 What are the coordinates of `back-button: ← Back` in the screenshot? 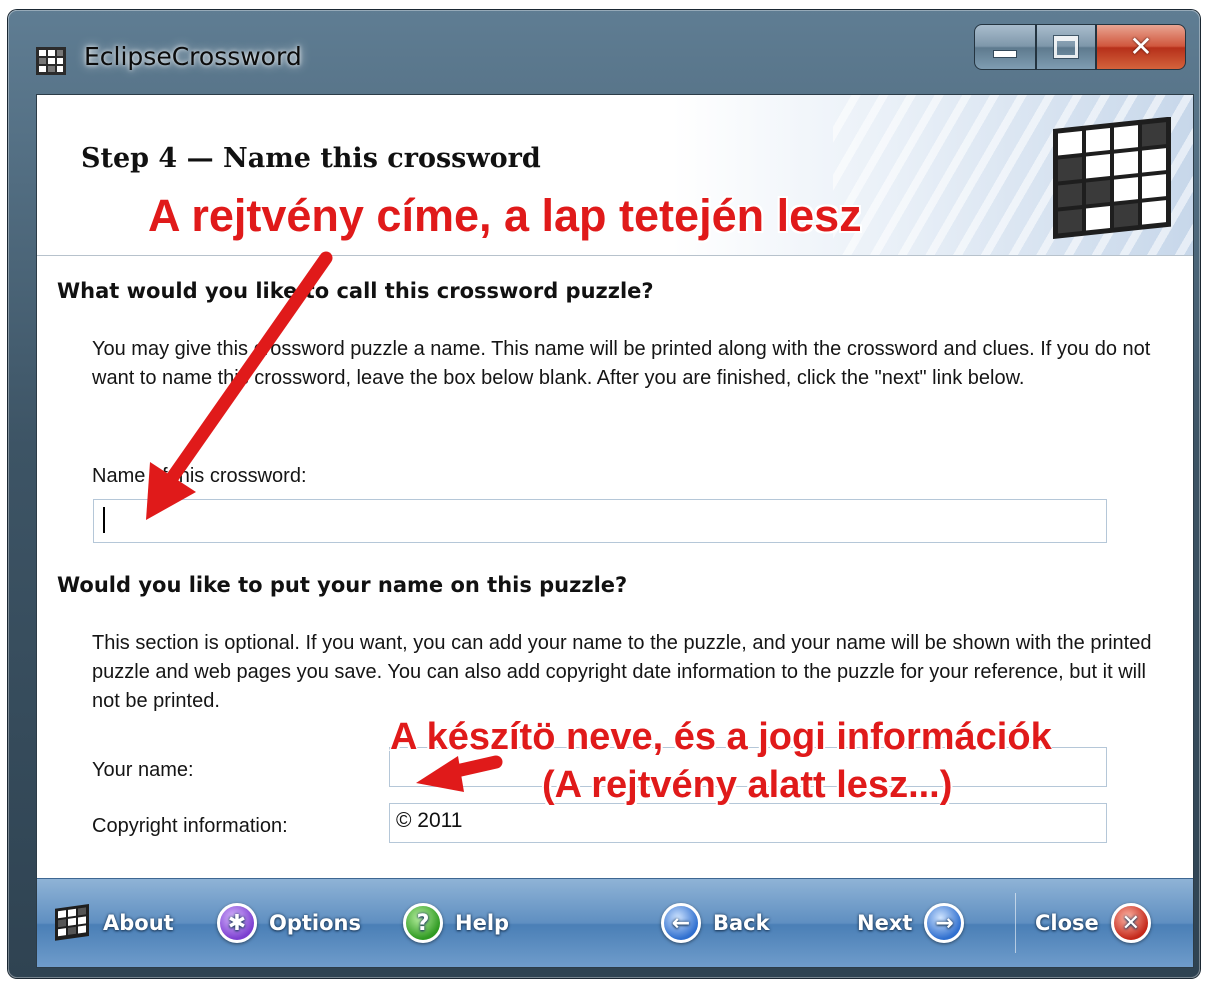 It's located at (715, 923).